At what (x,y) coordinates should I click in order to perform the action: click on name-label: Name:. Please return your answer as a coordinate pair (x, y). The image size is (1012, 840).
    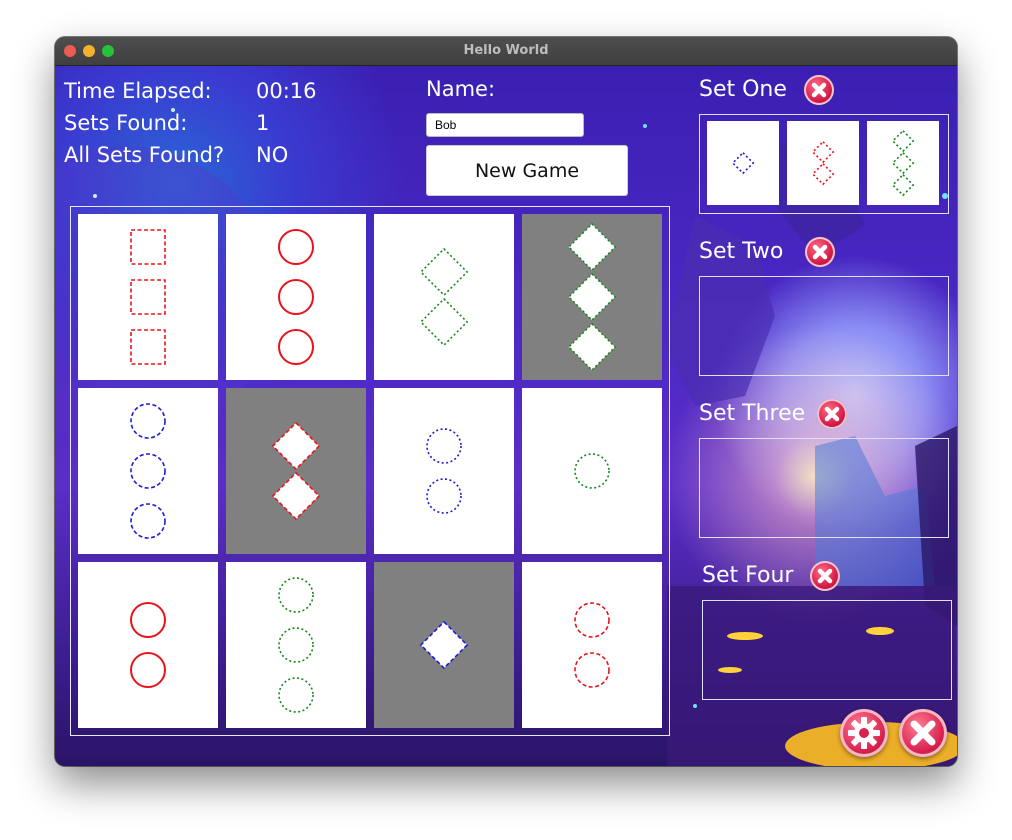
    Looking at the image, I should click on (461, 89).